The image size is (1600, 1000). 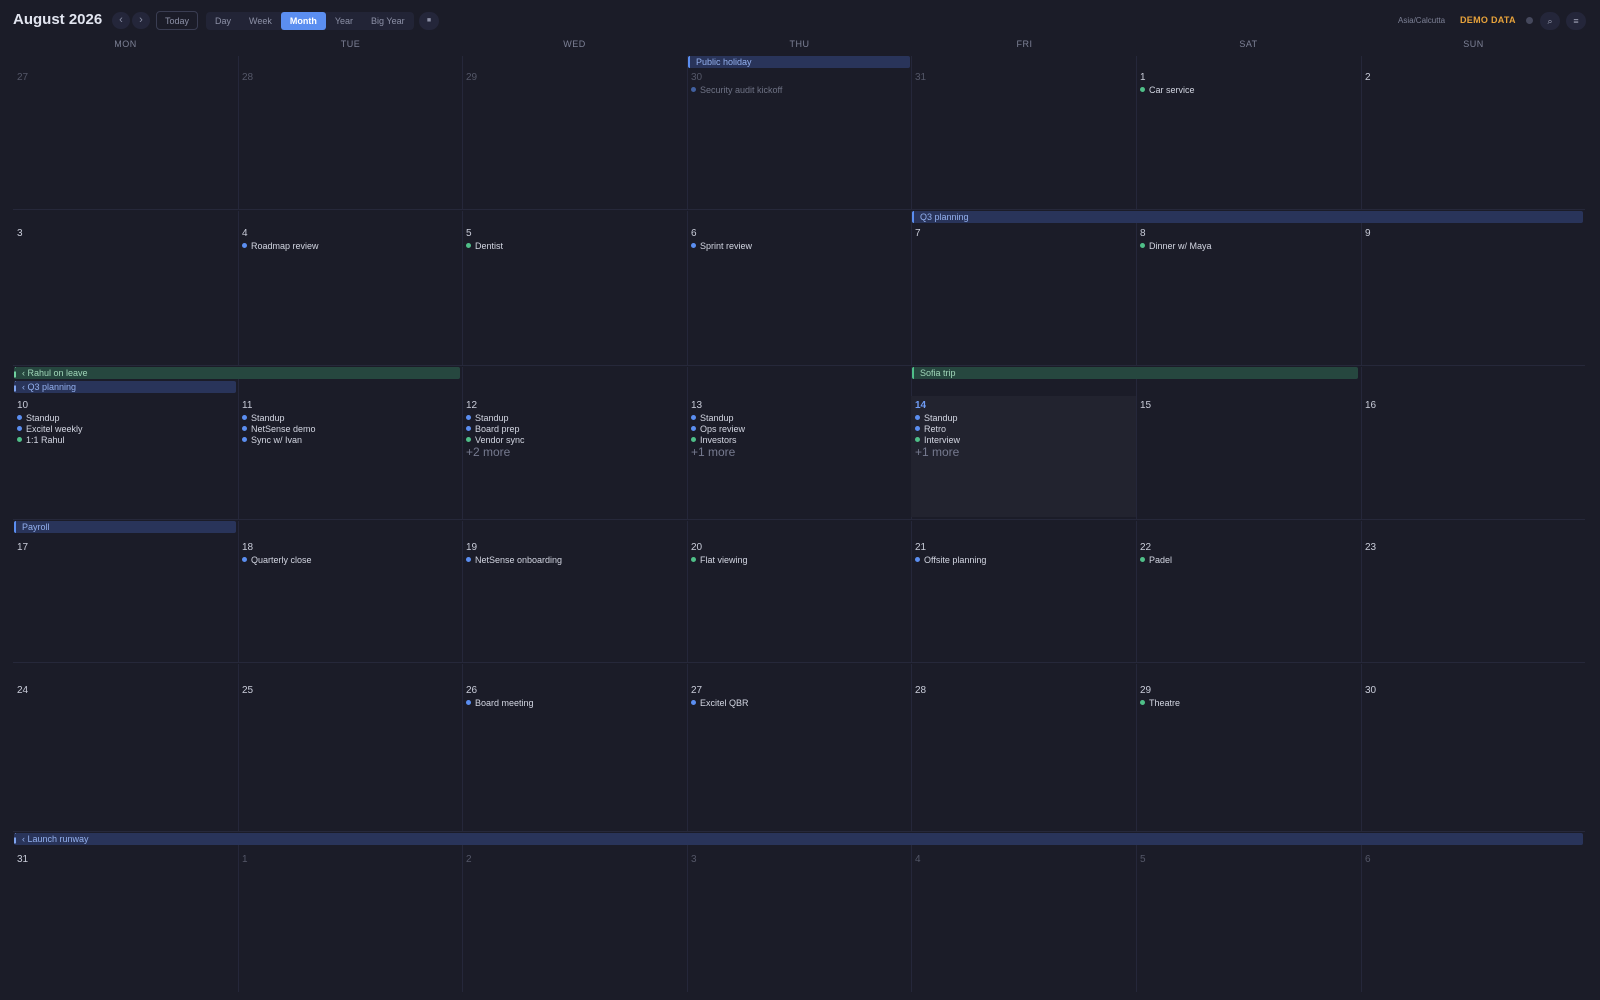 I want to click on menu-icon: ≡, so click(x=1576, y=21).